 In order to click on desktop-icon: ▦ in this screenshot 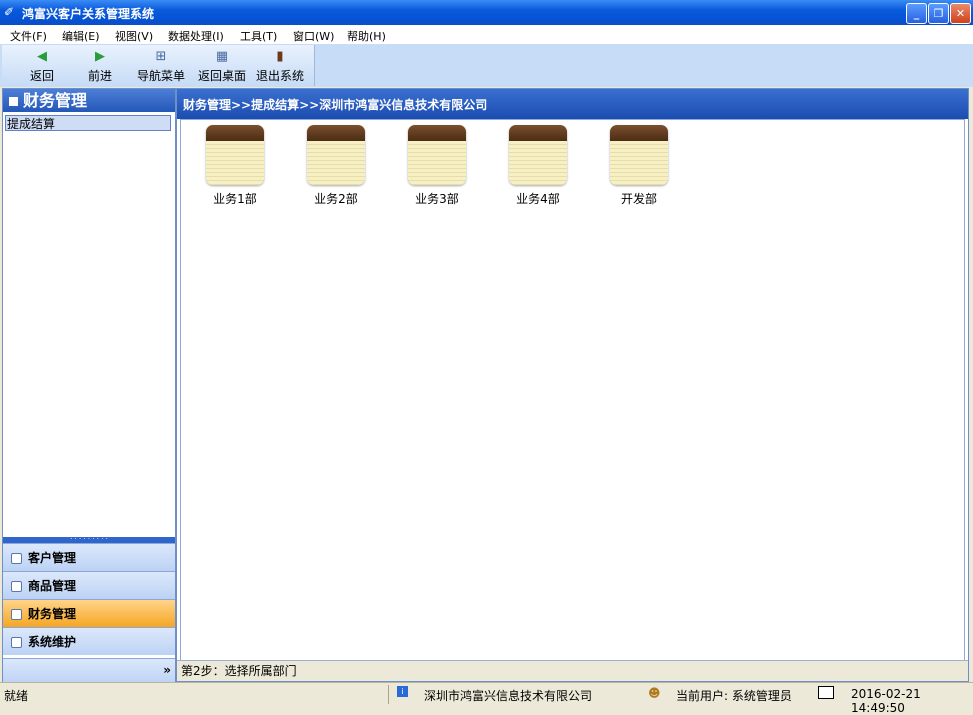, I will do `click(222, 56)`.